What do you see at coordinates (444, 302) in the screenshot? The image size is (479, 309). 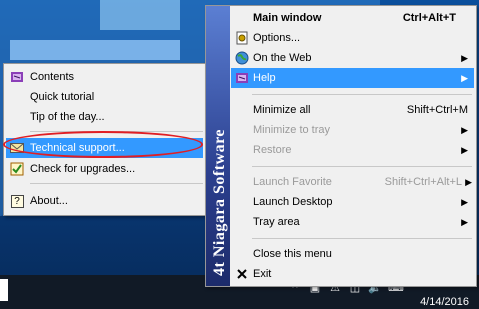 I see `clock-date: 4/14/2016` at bounding box center [444, 302].